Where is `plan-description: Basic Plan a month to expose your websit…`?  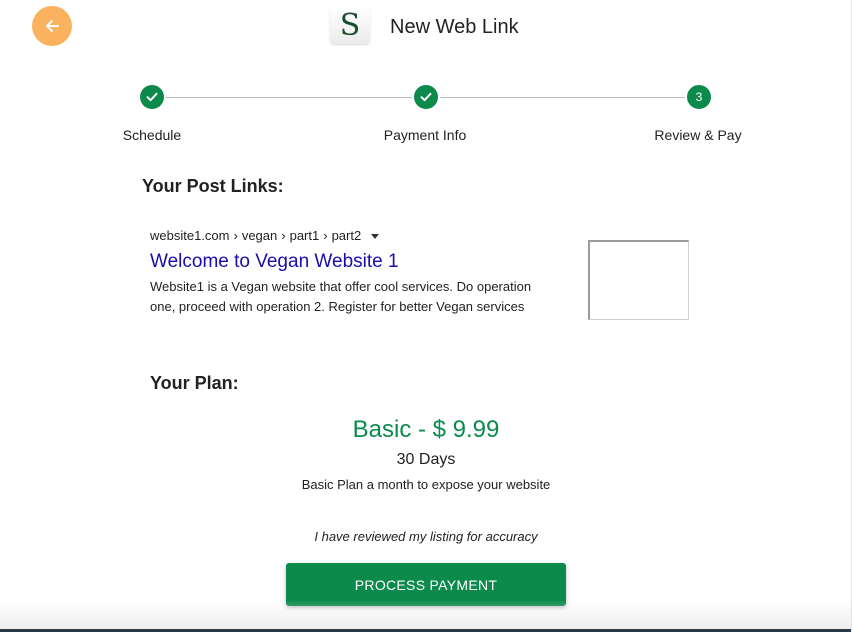 plan-description: Basic Plan a month to expose your websit… is located at coordinates (426, 484).